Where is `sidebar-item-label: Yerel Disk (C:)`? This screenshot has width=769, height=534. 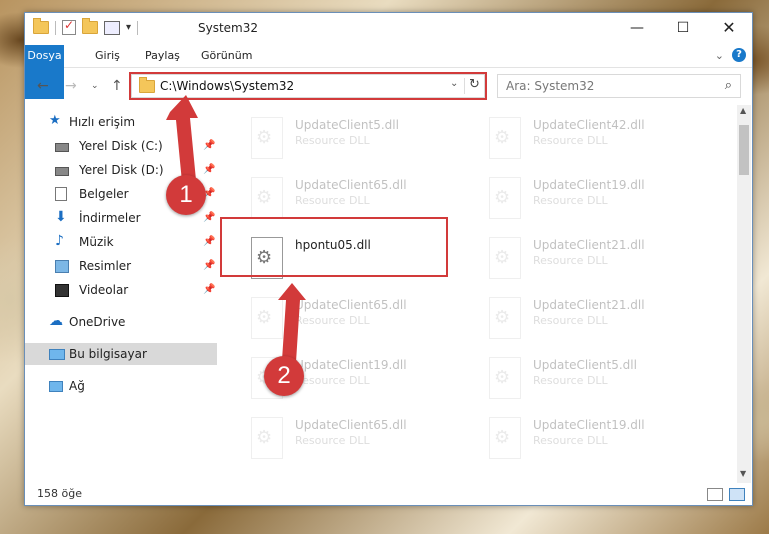 sidebar-item-label: Yerel Disk (C:) is located at coordinates (121, 146).